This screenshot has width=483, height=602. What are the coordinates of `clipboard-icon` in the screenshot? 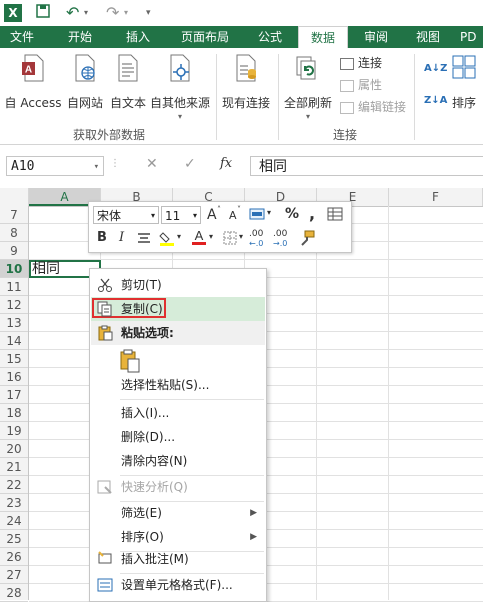 It's located at (105, 333).